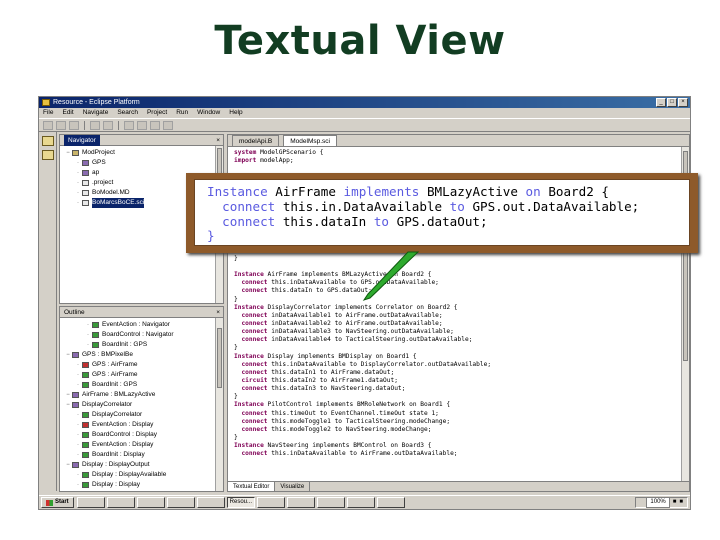  What do you see at coordinates (141, 140) in the screenshot?
I see `navigator-header: Navigator ×` at bounding box center [141, 140].